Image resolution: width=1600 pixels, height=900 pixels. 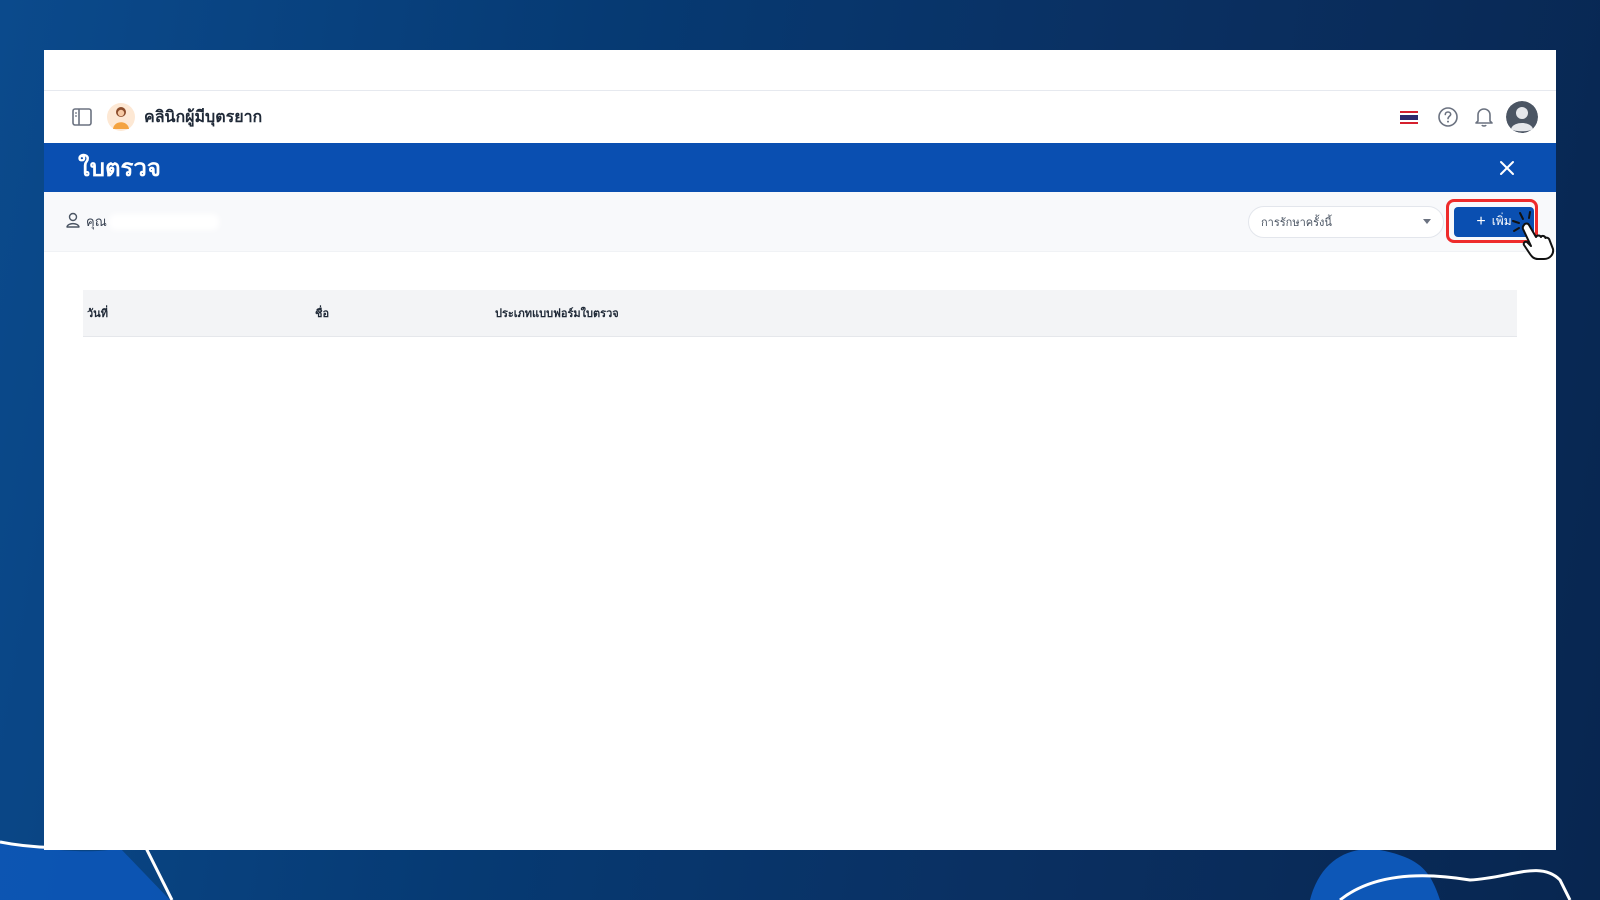 What do you see at coordinates (1500, 229) in the screenshot?
I see `add-button-wrapper: + เพิ่ม` at bounding box center [1500, 229].